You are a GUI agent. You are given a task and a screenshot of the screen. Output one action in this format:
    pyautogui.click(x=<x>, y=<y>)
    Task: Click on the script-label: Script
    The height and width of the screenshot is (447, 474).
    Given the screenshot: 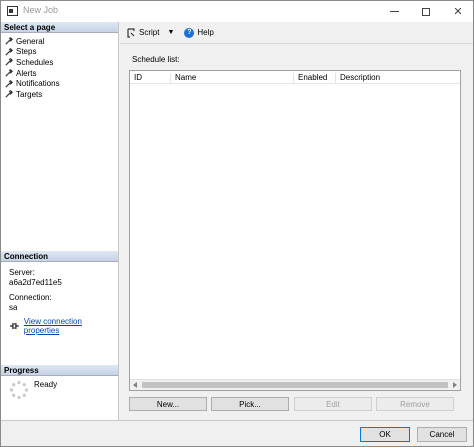 What is the action you would take?
    pyautogui.click(x=149, y=32)
    